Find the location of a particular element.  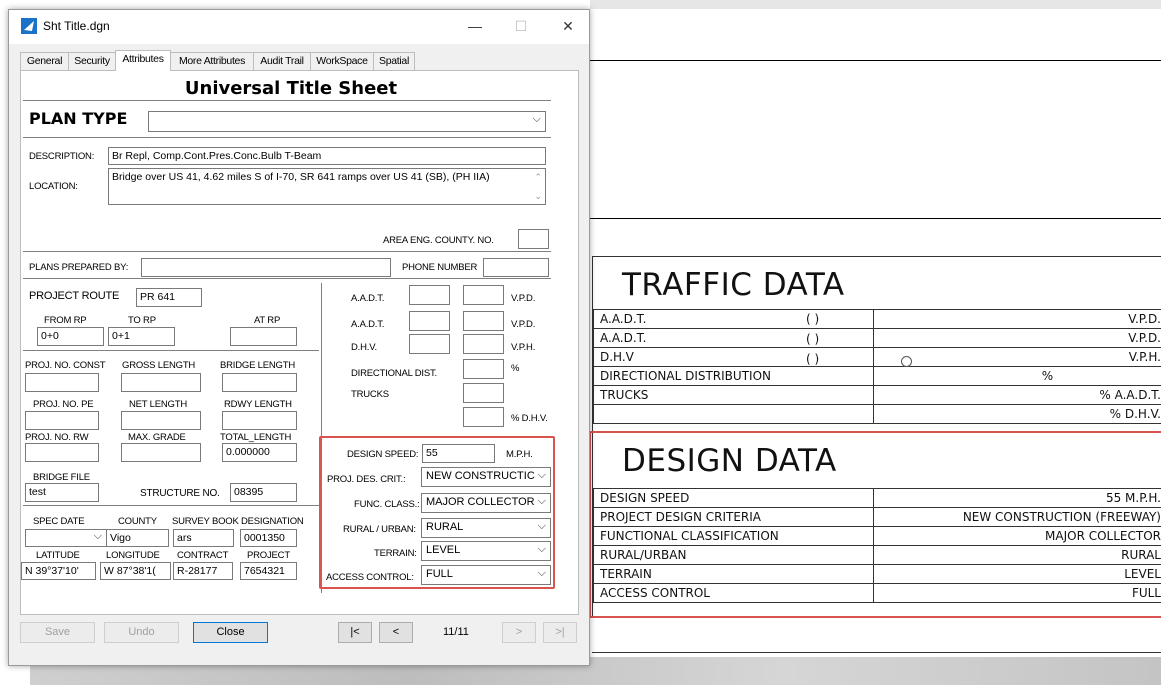

tab-general: General is located at coordinates (44, 61).